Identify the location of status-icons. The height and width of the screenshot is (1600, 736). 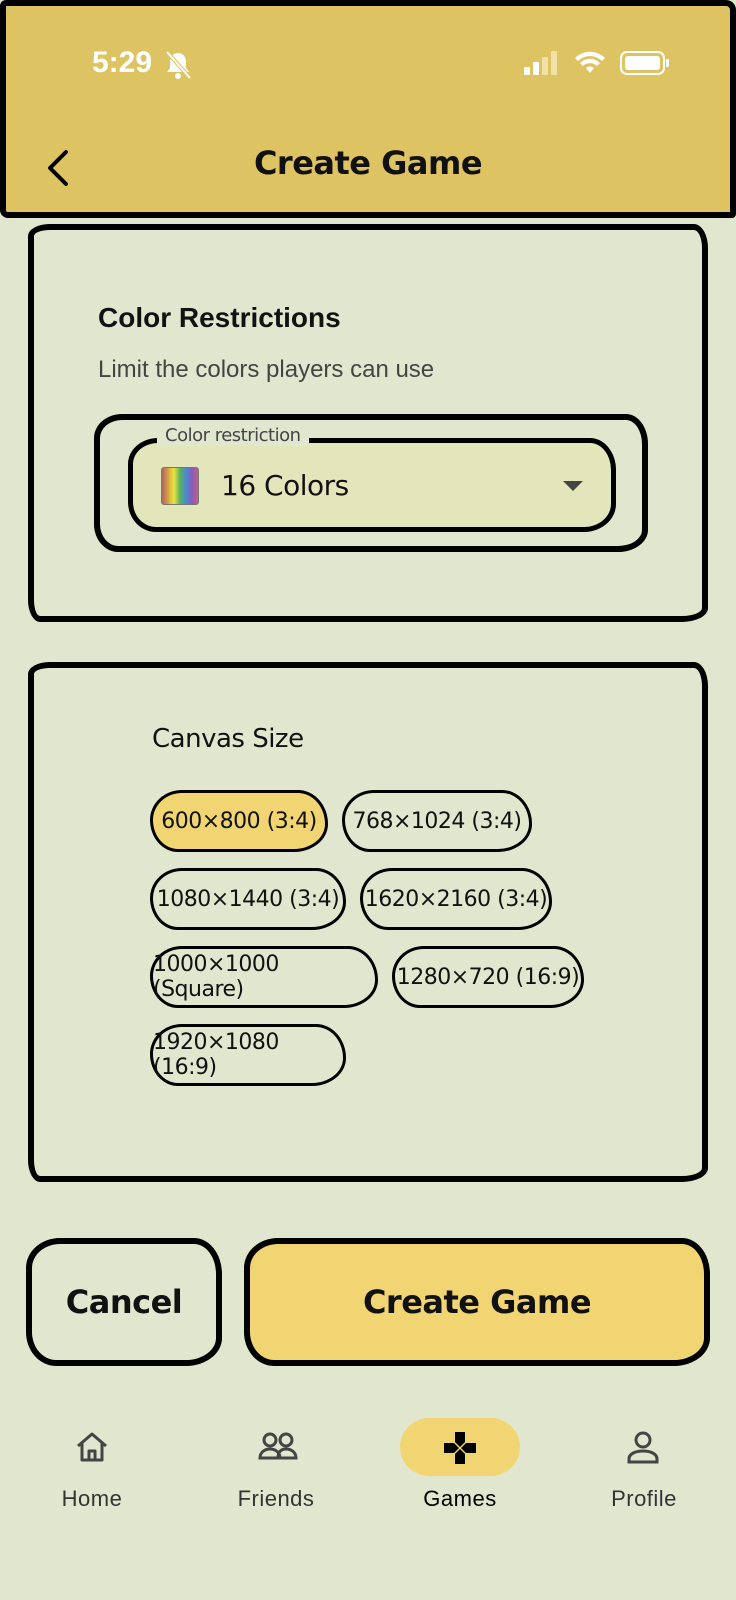
(597, 63).